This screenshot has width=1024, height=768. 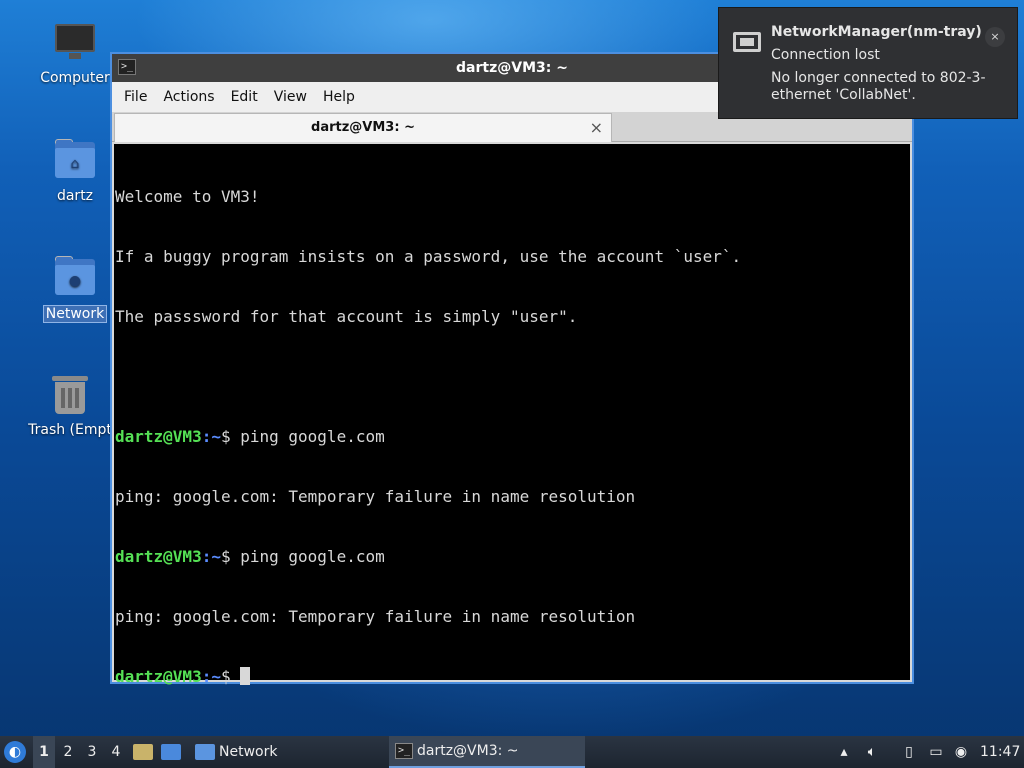 I want to click on terminal-tab: dartz@VM3: ~ ×, so click(x=363, y=127).